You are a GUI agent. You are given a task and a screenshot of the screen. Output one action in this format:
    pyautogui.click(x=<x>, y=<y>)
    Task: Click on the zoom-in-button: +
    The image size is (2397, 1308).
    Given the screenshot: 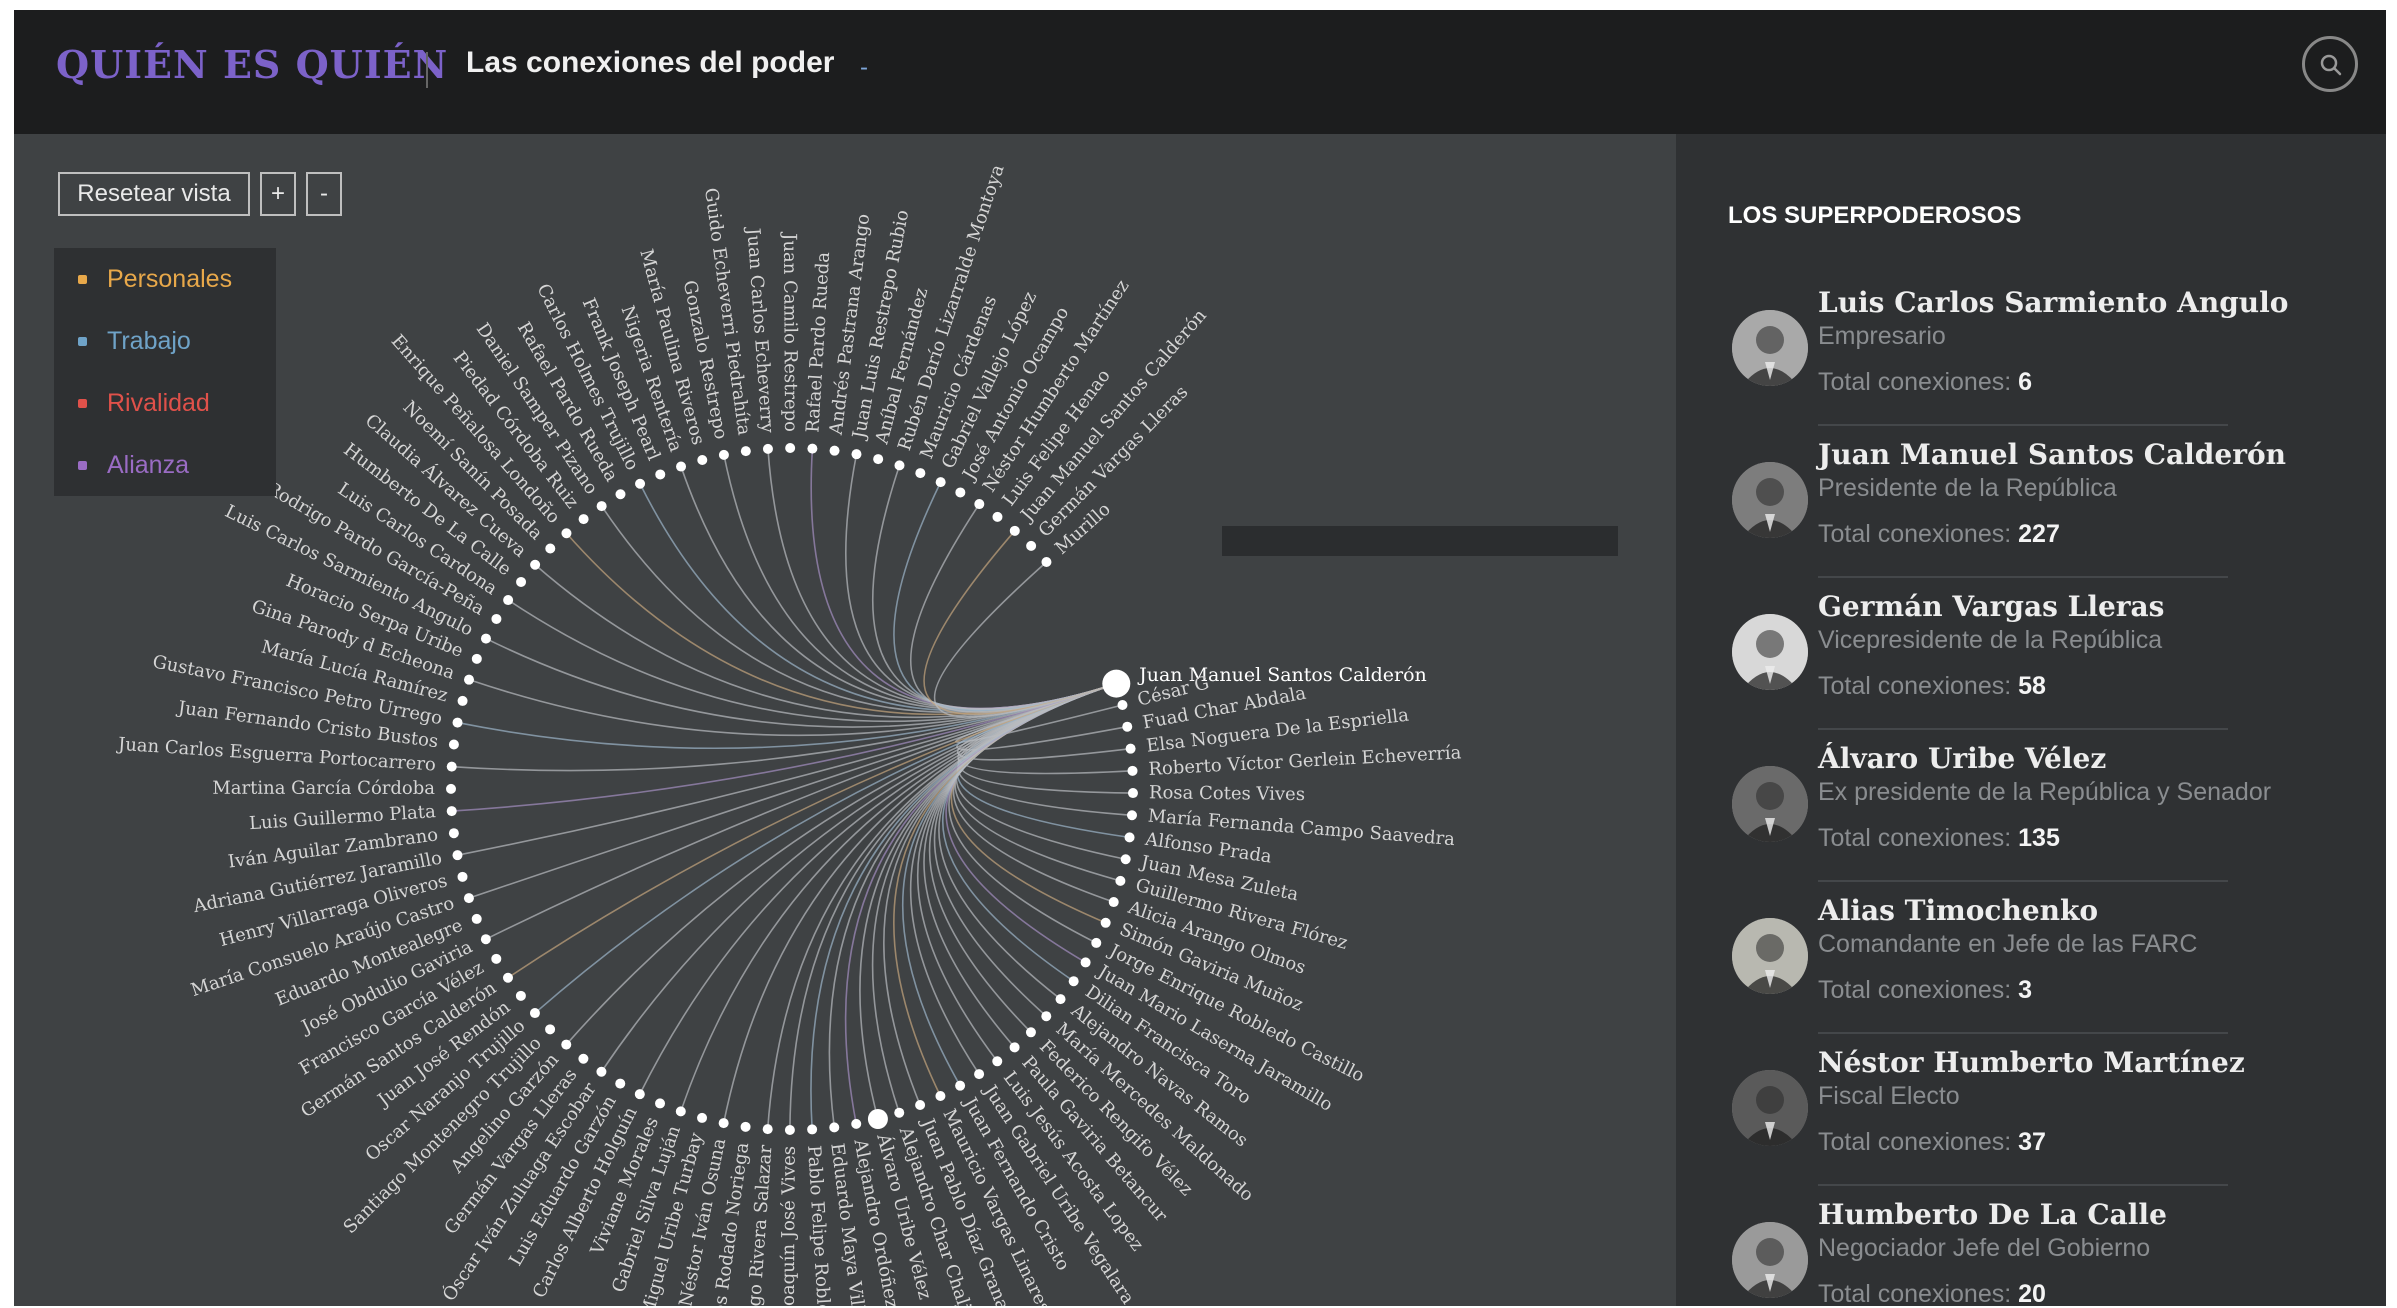 What is the action you would take?
    pyautogui.click(x=278, y=194)
    